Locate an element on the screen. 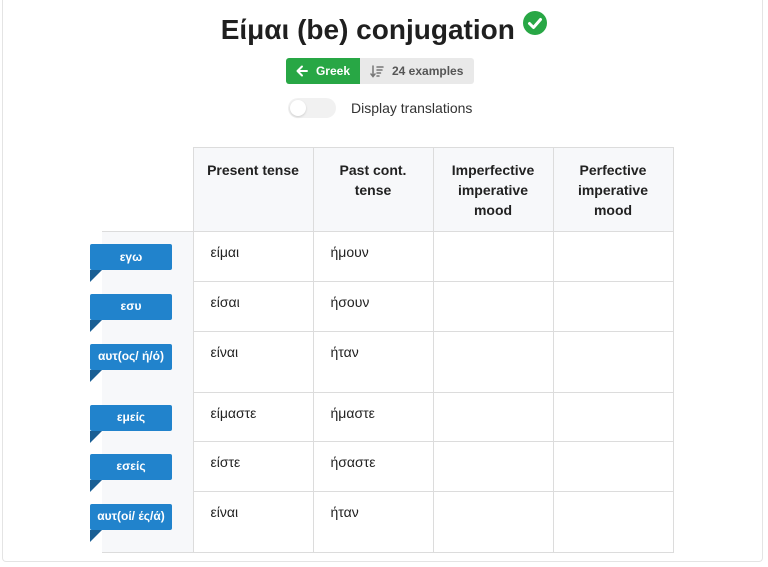 Image resolution: width=768 pixels, height=567 pixels. table-row: εγω είμαι ήμουν is located at coordinates (382, 256).